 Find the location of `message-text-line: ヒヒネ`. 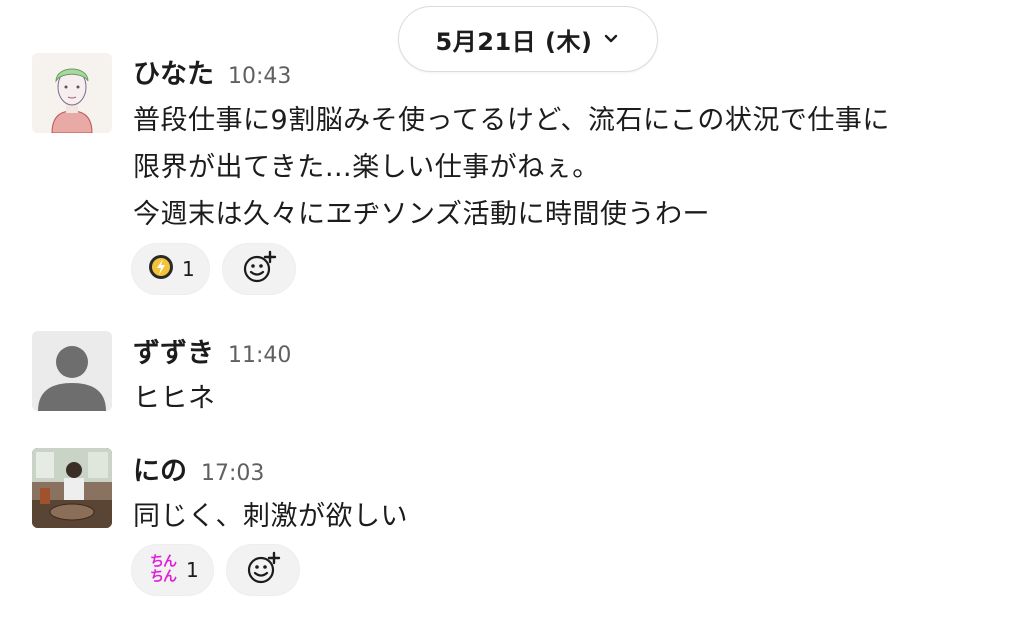

message-text-line: ヒヒネ is located at coordinates (174, 398).